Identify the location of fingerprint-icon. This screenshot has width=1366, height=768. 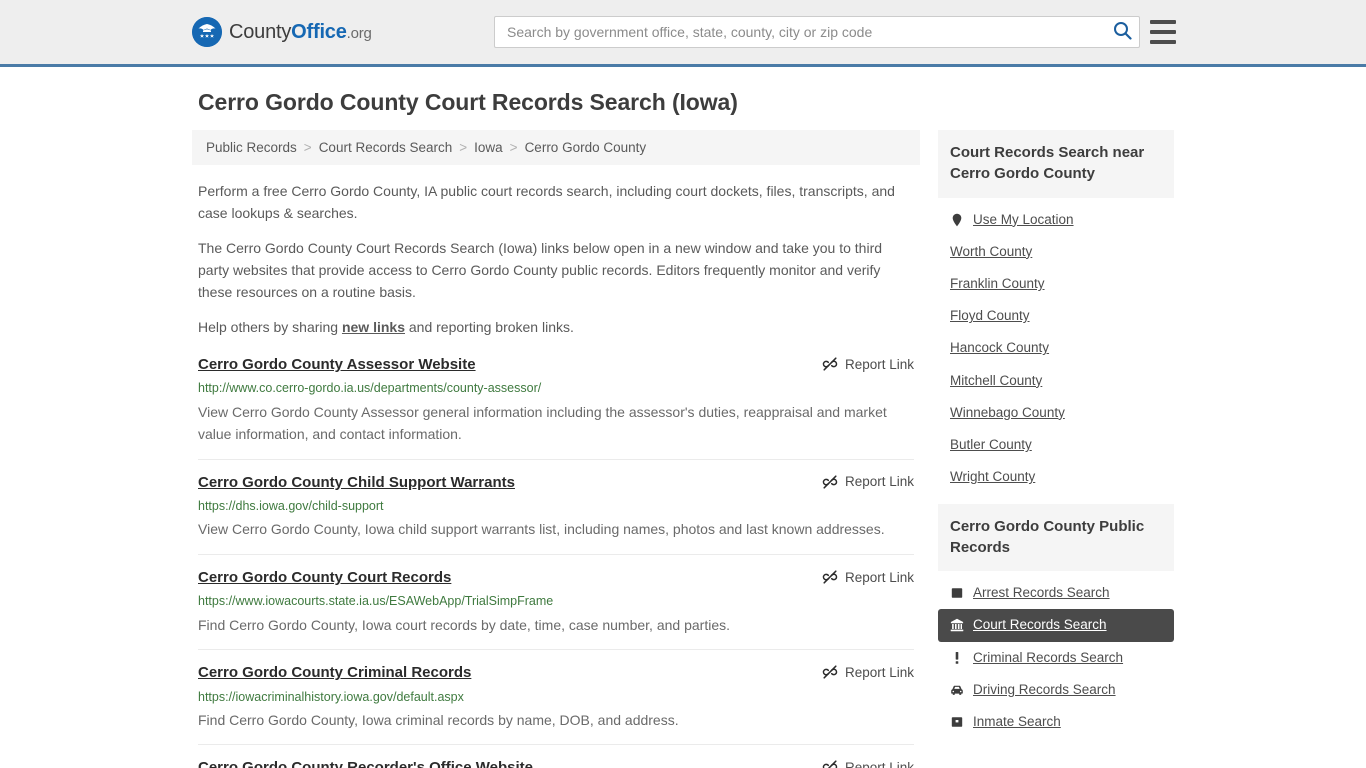
(957, 593).